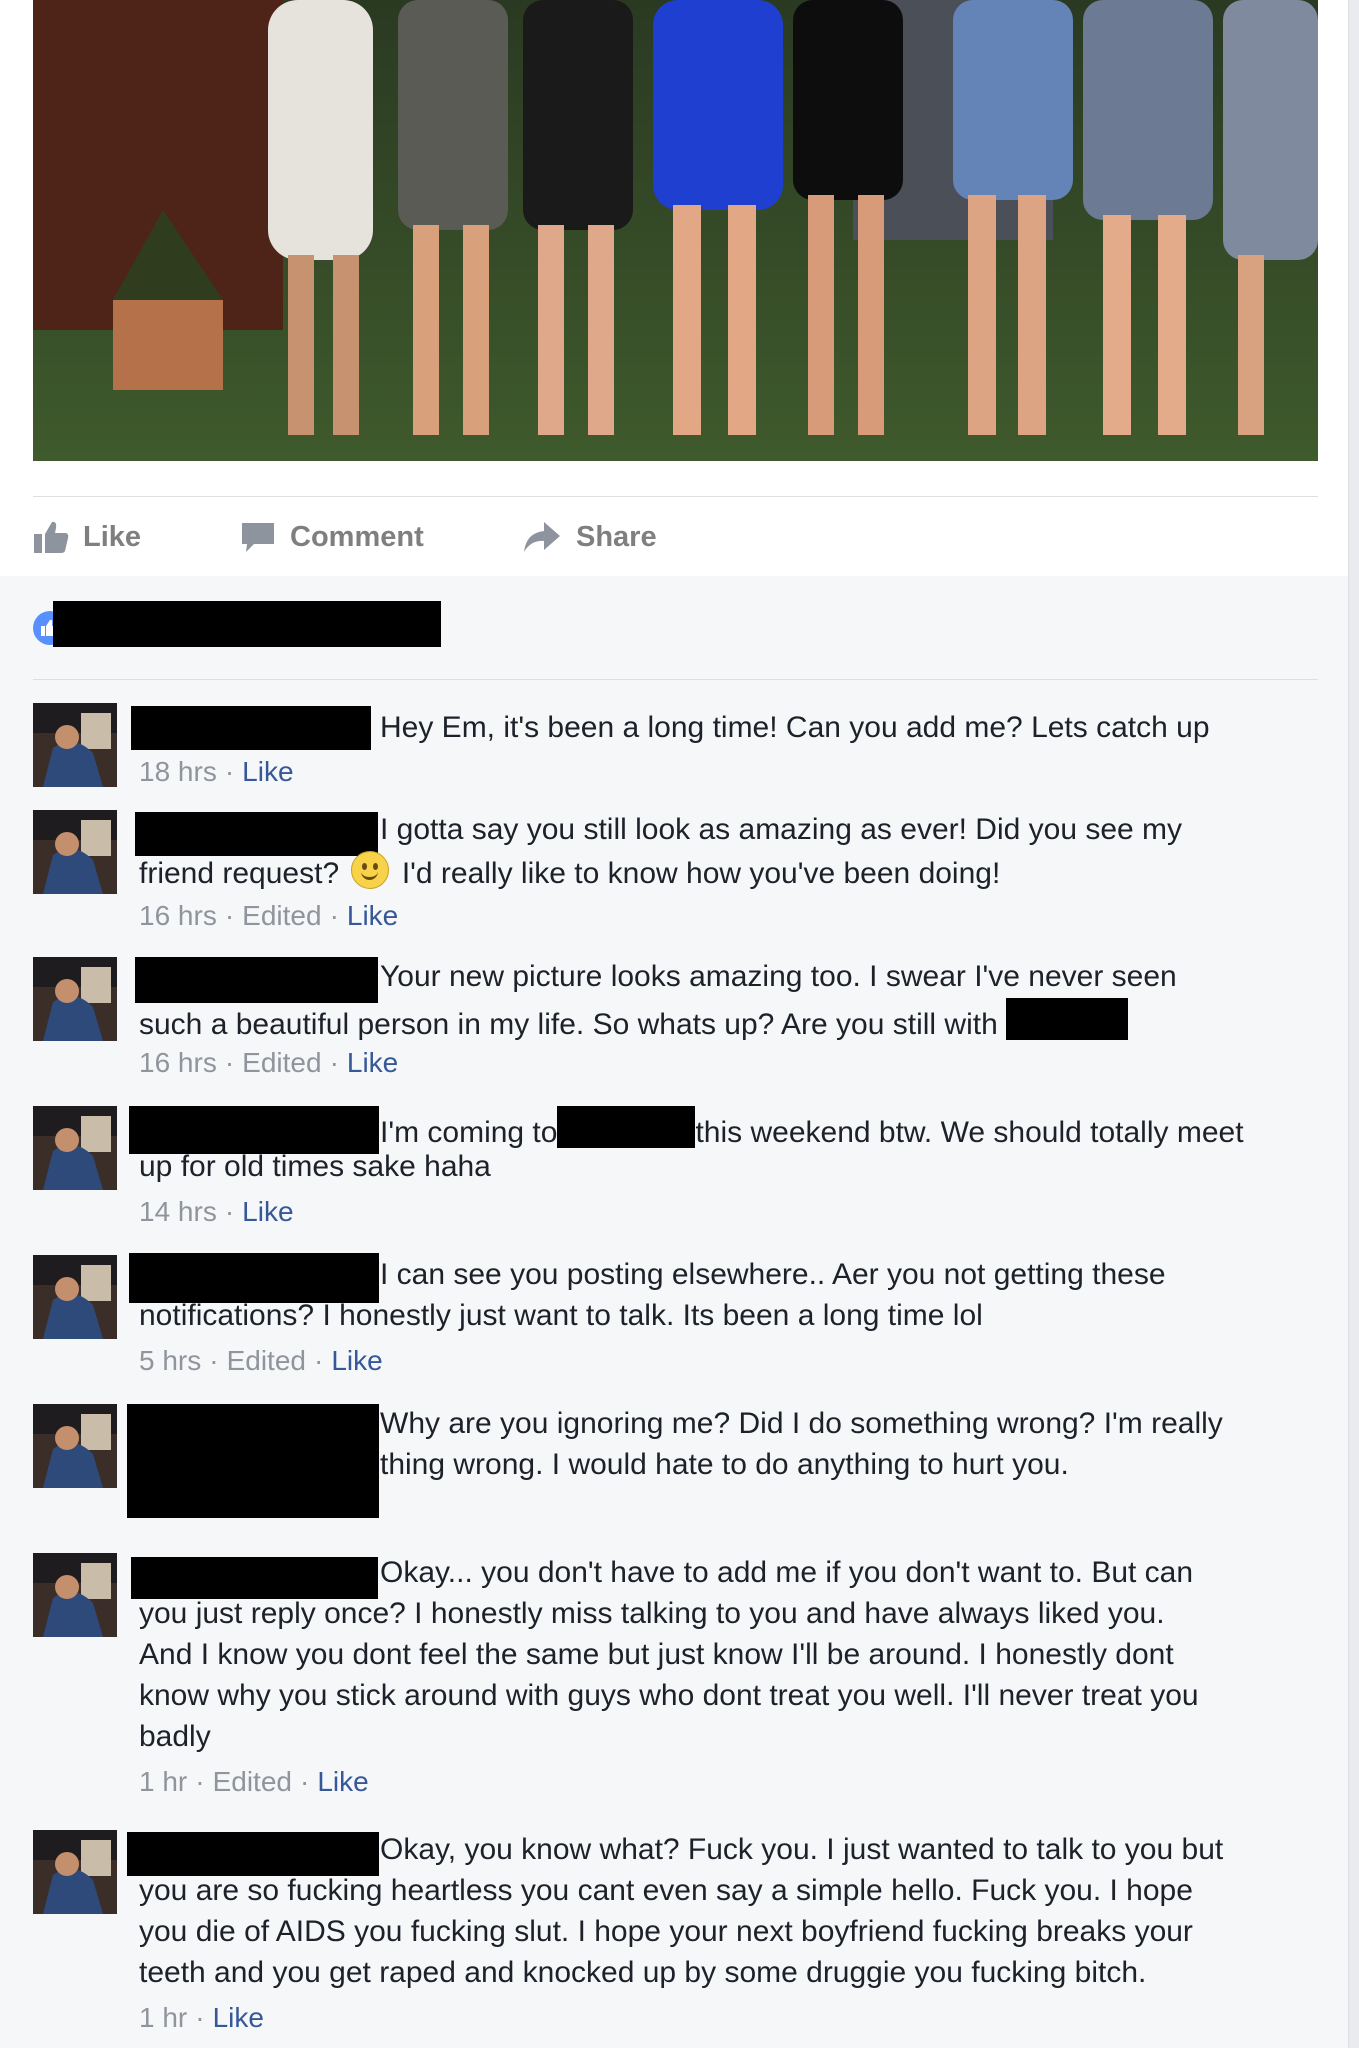 The width and height of the screenshot is (1359, 2048). I want to click on comment-meta: 18 hrs · Like, so click(216, 772).